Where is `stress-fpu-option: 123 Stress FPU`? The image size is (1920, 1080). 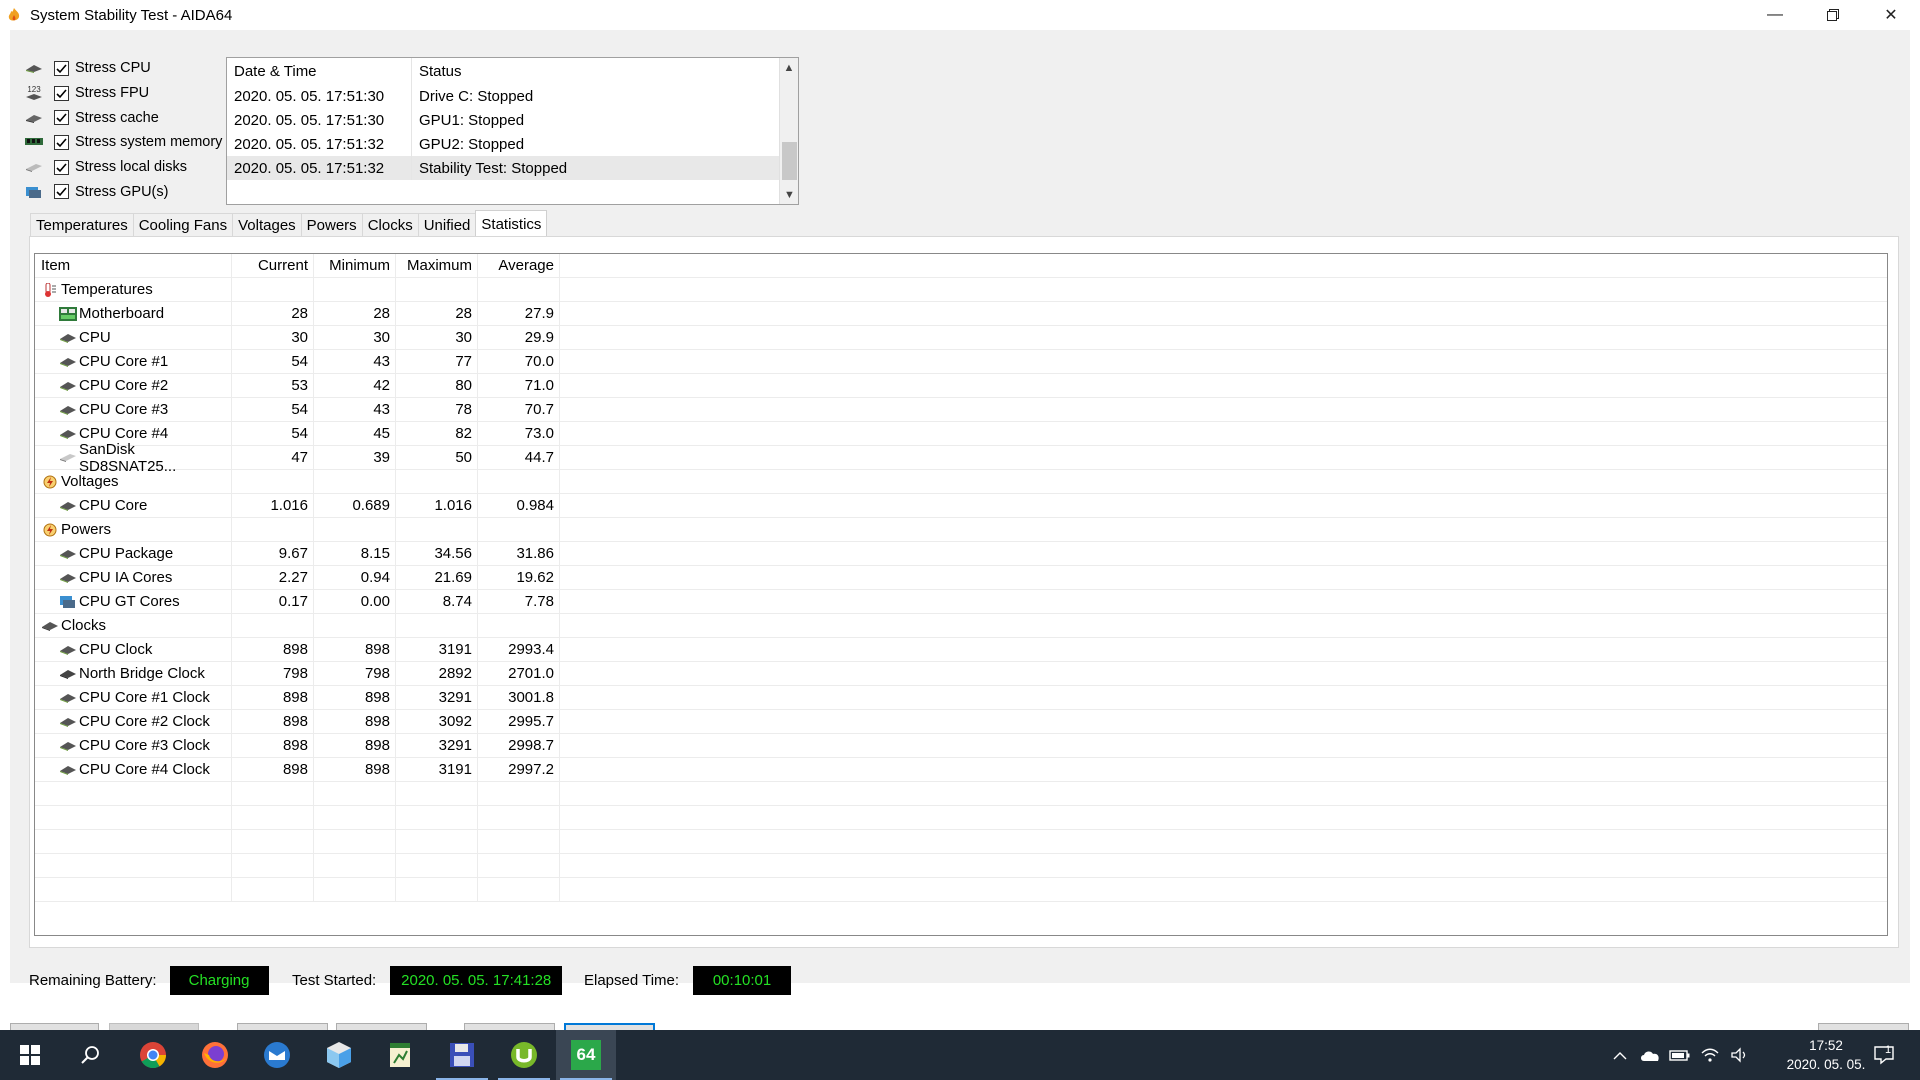
stress-fpu-option: 123 Stress FPU is located at coordinates (131, 93).